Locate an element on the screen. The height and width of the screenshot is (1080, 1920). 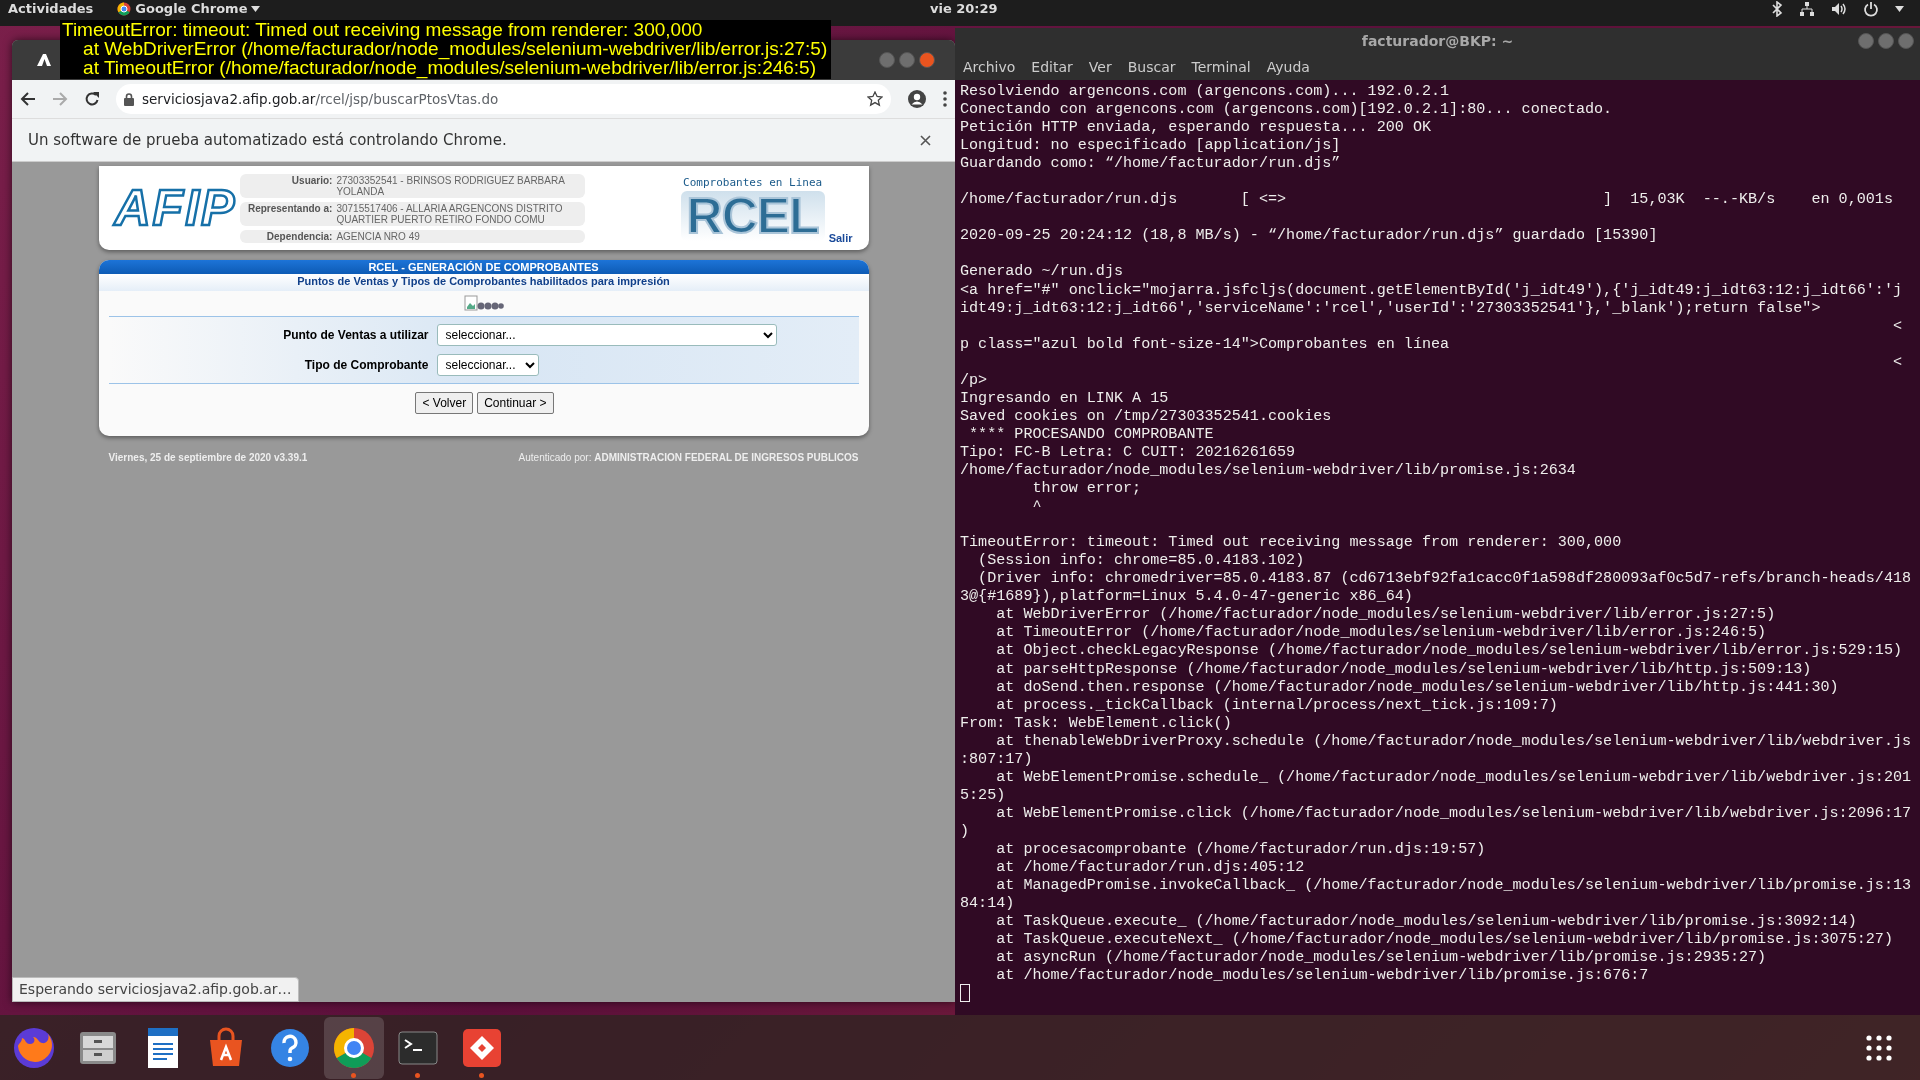
terminal-line: /home/facturador/node_modules/selenium-webdriver/lib/promise.js:2634 is located at coordinates (1268, 470).